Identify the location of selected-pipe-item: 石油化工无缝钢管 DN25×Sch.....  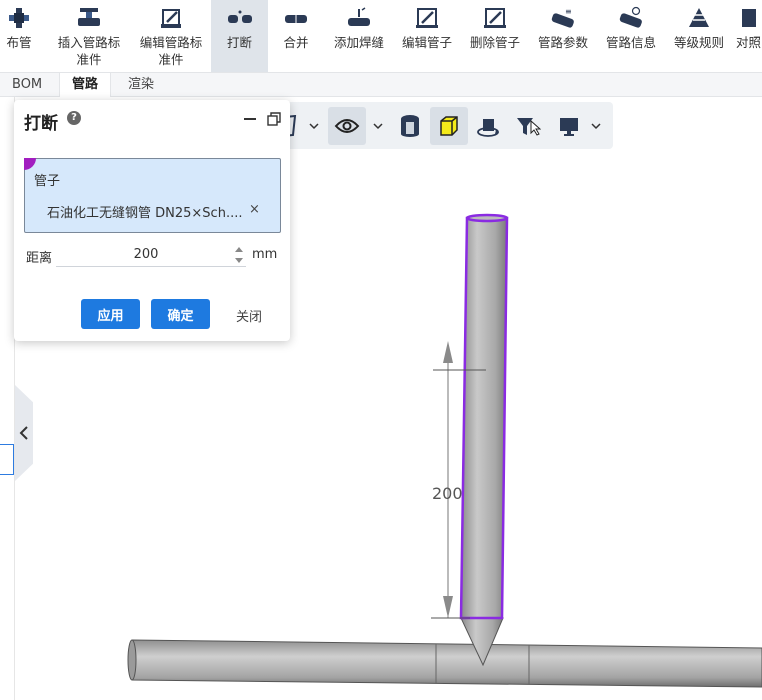
(144, 211).